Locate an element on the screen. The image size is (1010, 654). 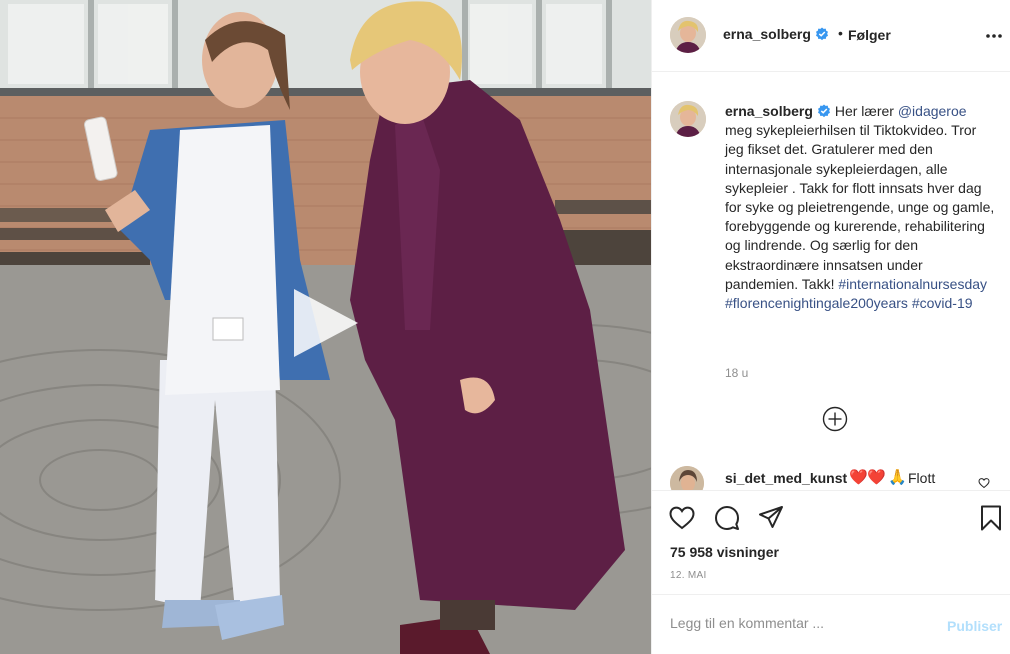
publish-button: Publiser is located at coordinates (974, 626).